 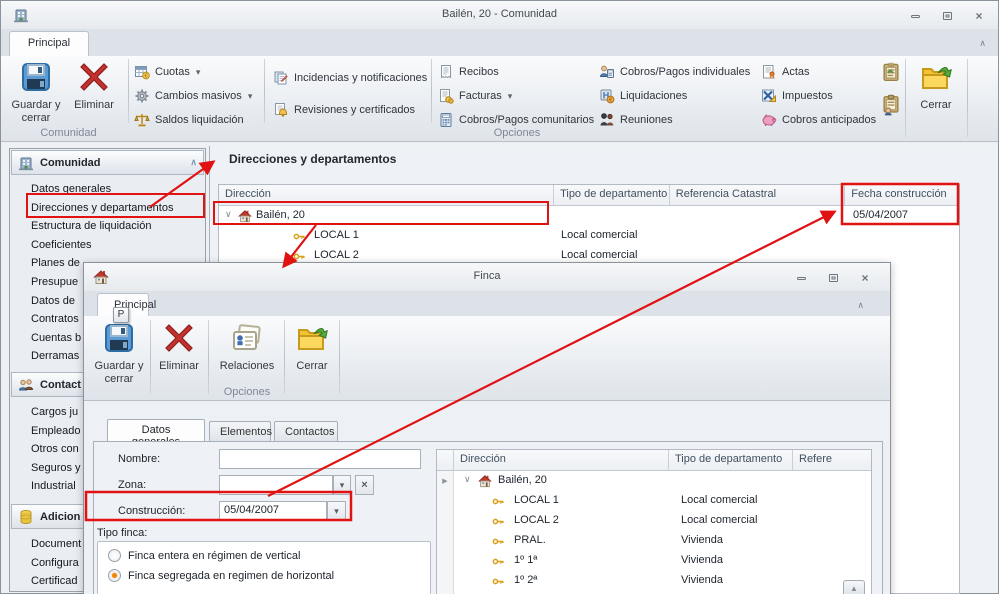 I want to click on dialog-minimize-button, so click(x=801, y=278).